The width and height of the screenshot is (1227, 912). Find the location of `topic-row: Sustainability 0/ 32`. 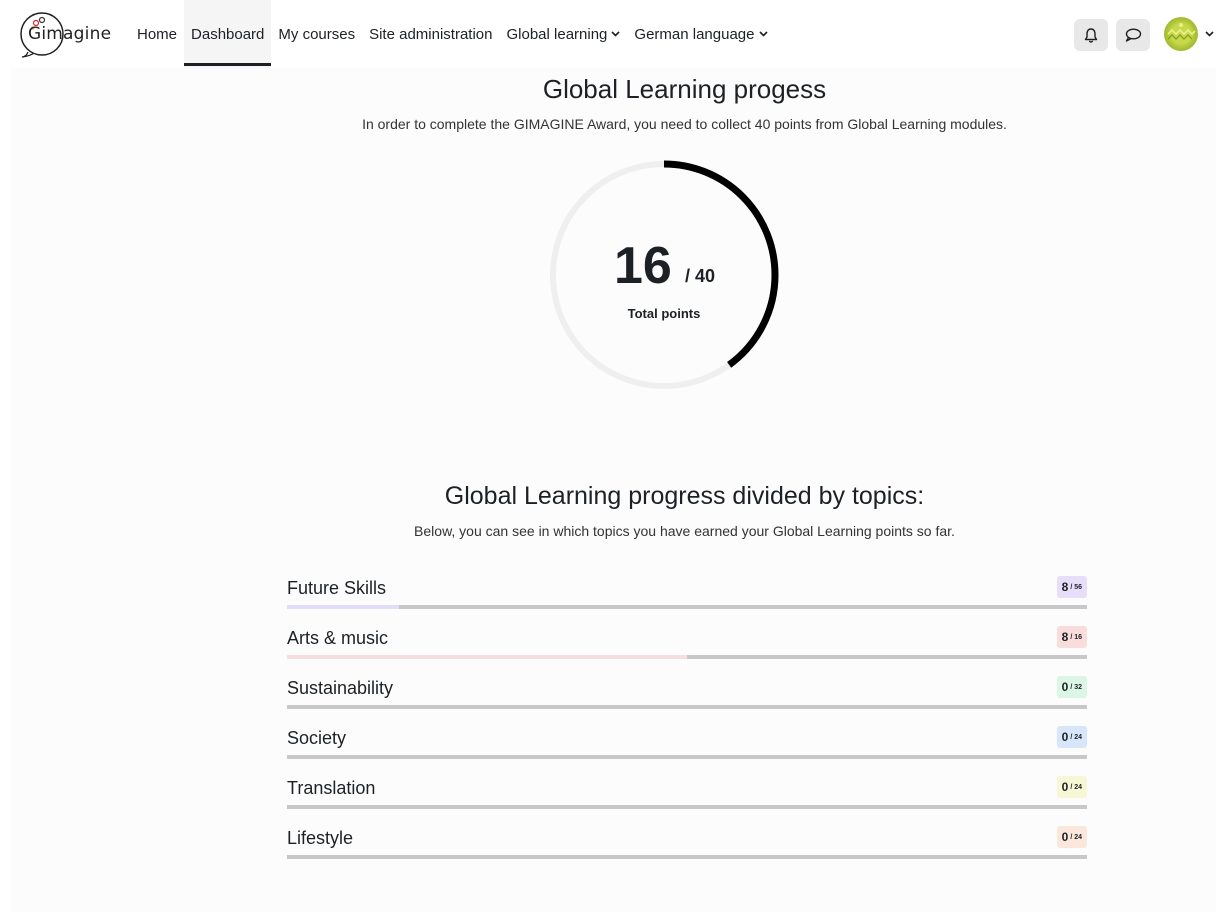

topic-row: Sustainability 0/ 32 is located at coordinates (687, 699).